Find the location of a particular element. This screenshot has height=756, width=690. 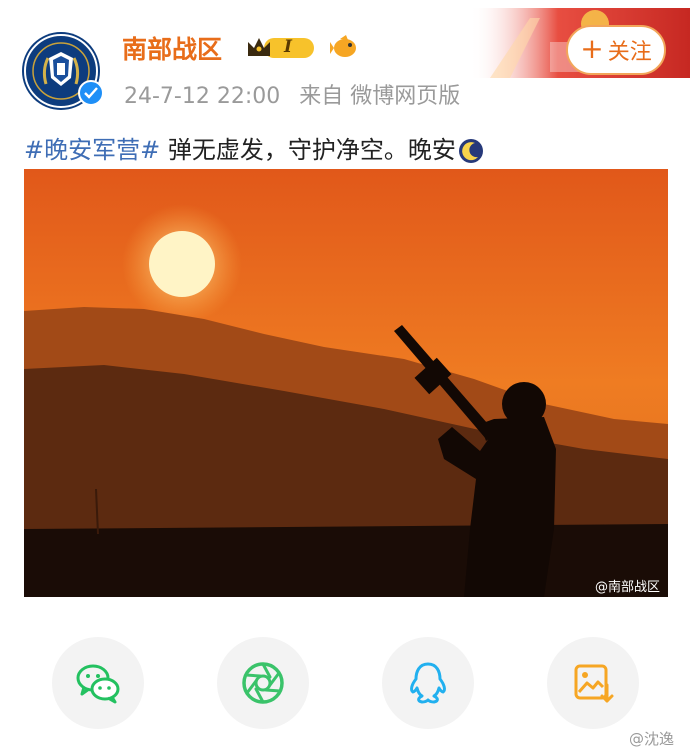

level-badge-text: I is located at coordinates (288, 47).